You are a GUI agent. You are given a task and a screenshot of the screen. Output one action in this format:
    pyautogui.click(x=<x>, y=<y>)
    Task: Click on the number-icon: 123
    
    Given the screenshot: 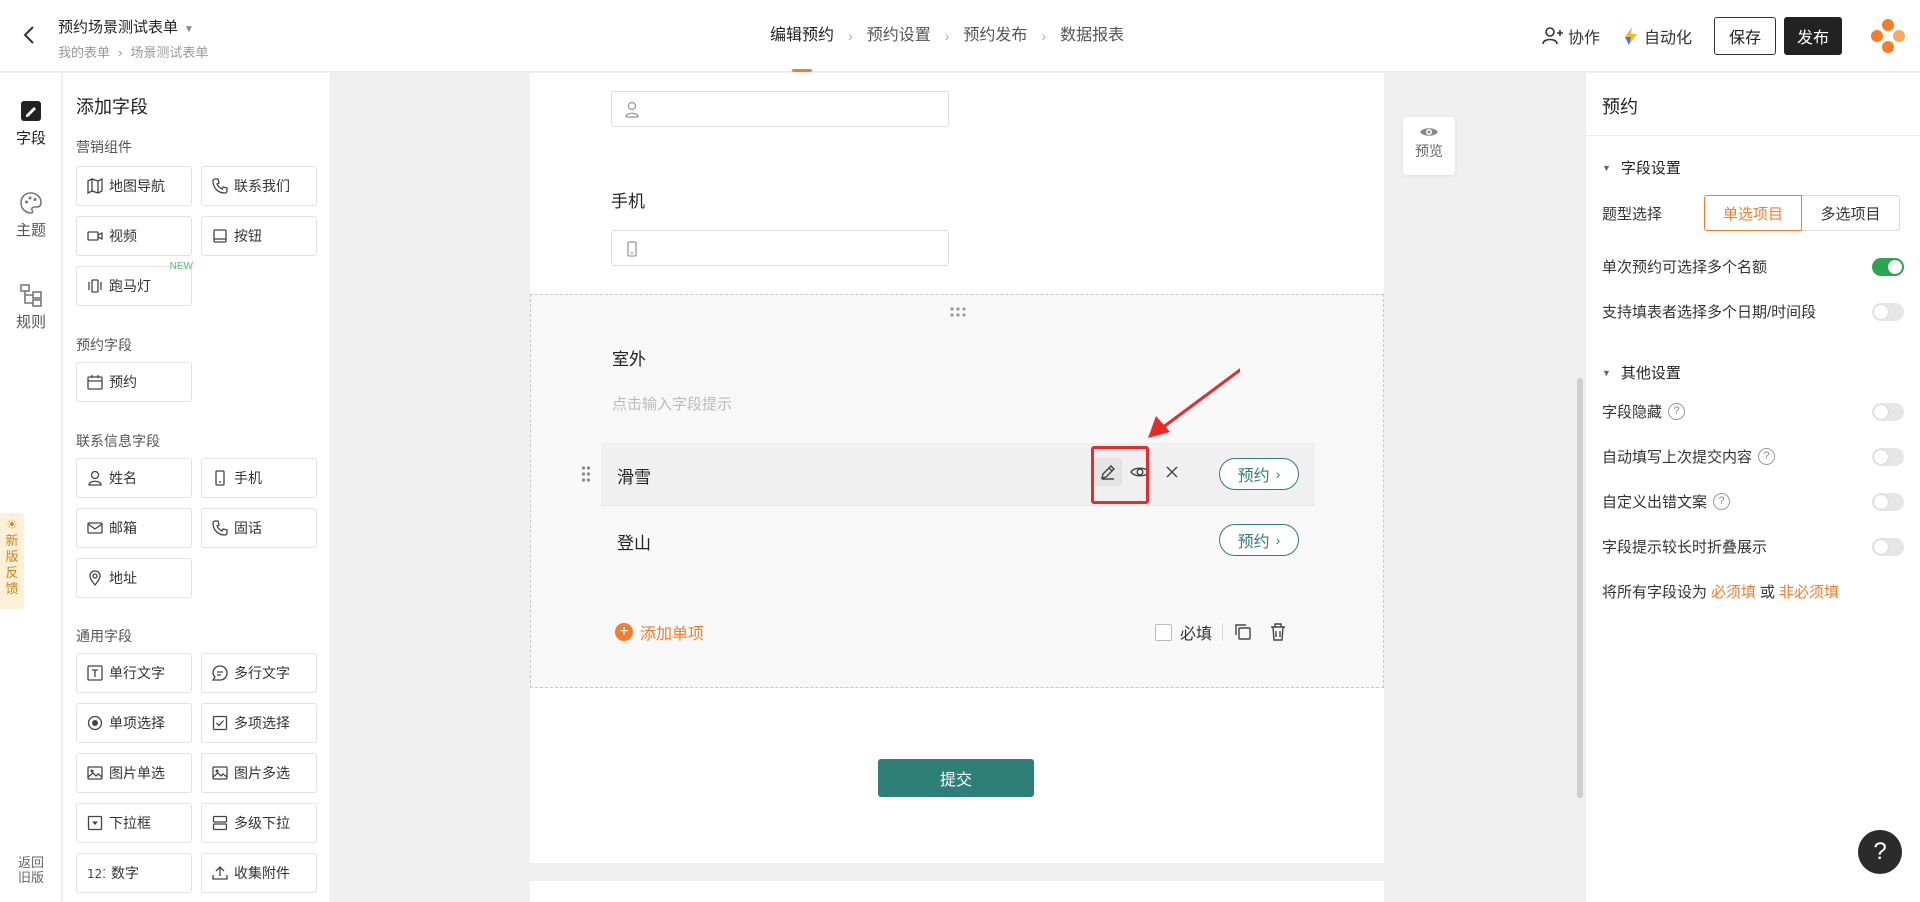 What is the action you would take?
    pyautogui.click(x=96, y=874)
    